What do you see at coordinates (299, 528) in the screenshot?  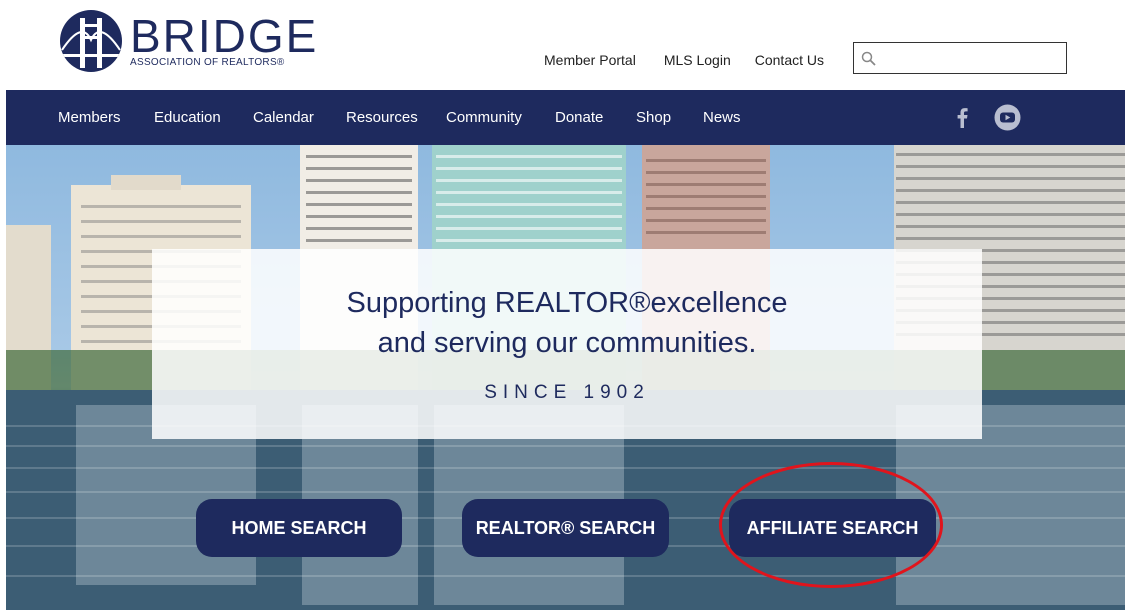 I see `home-search-button: HOME SEARCH` at bounding box center [299, 528].